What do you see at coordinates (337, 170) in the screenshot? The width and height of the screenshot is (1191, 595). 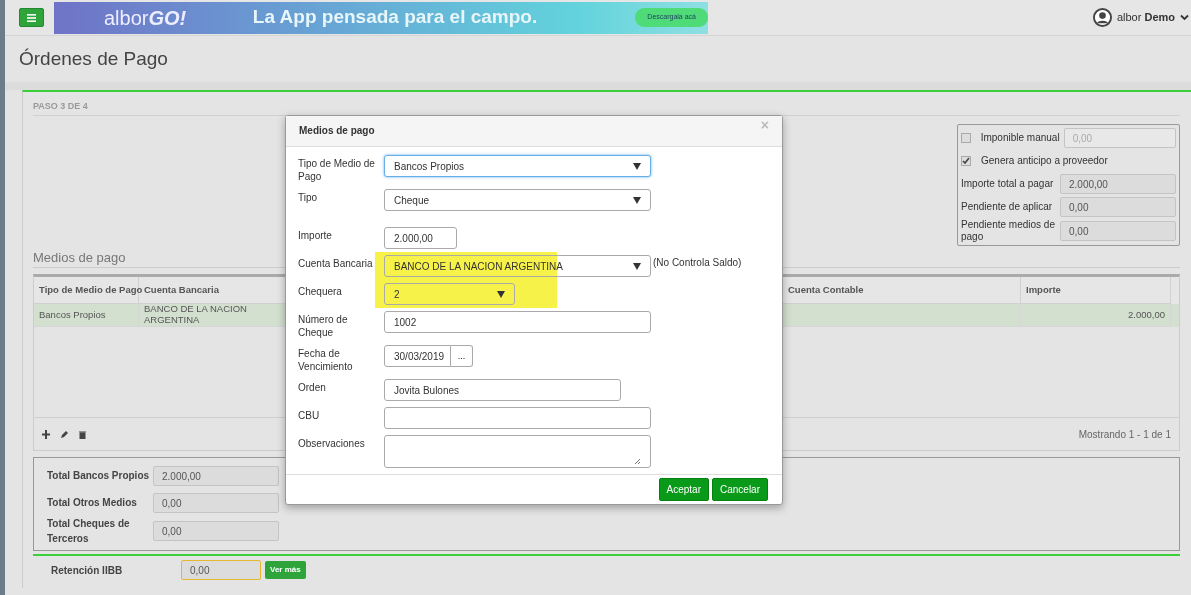 I see `field-label: Tipo de Medio de Pago` at bounding box center [337, 170].